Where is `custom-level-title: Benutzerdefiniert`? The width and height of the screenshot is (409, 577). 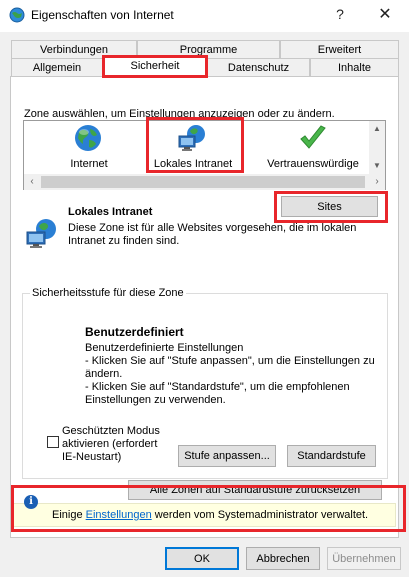 custom-level-title: Benutzerdefiniert is located at coordinates (134, 332).